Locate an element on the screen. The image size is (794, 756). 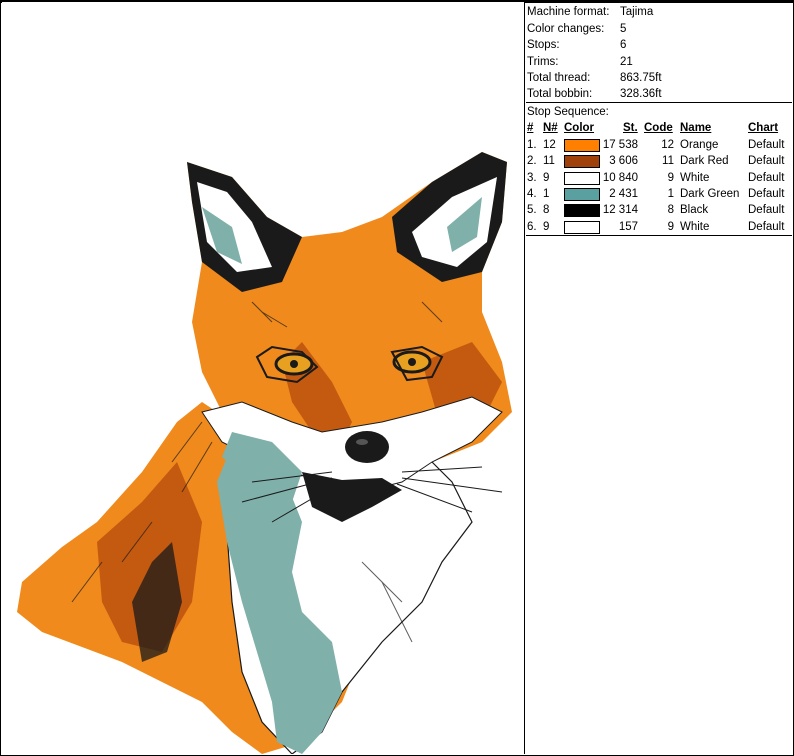
info-value: 328.36ft is located at coordinates (641, 94).